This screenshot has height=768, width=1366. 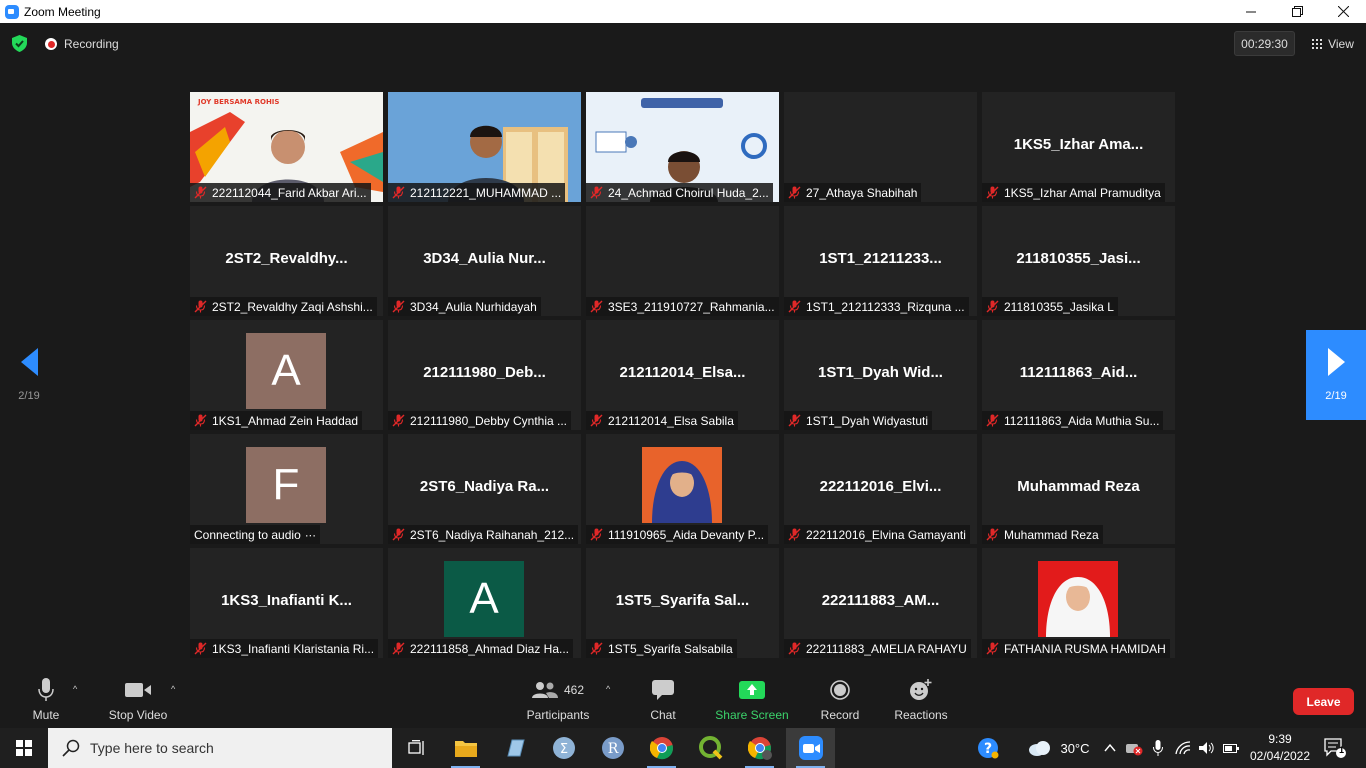 I want to click on sigma-app-icon: Σ, so click(x=563, y=748).